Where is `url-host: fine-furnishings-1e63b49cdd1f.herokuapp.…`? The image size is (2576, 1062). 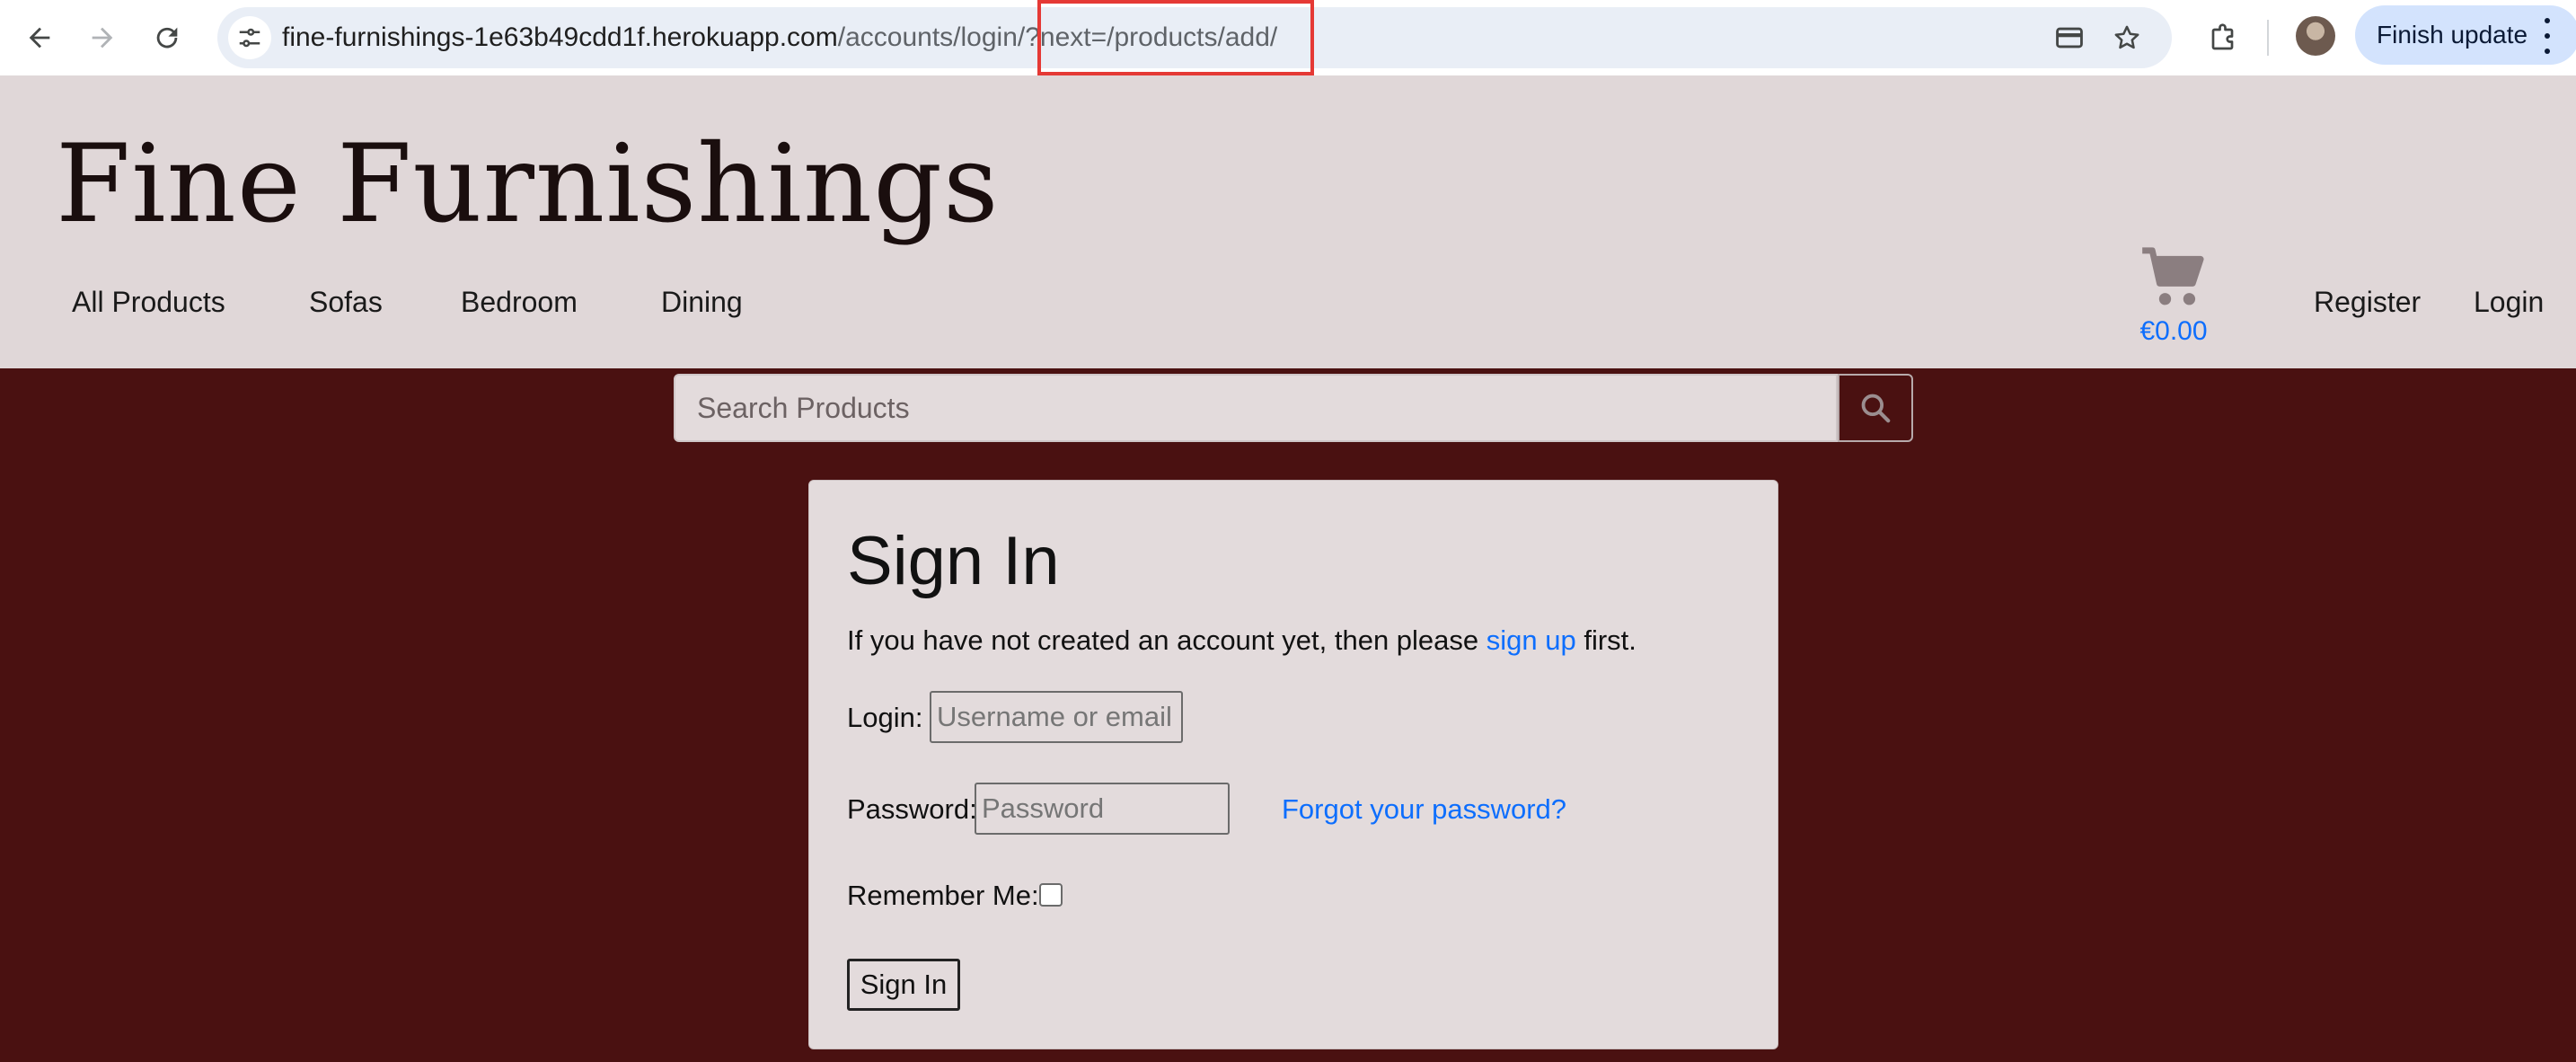
url-host: fine-furnishings-1e63b49cdd1f.herokuapp.… is located at coordinates (560, 37).